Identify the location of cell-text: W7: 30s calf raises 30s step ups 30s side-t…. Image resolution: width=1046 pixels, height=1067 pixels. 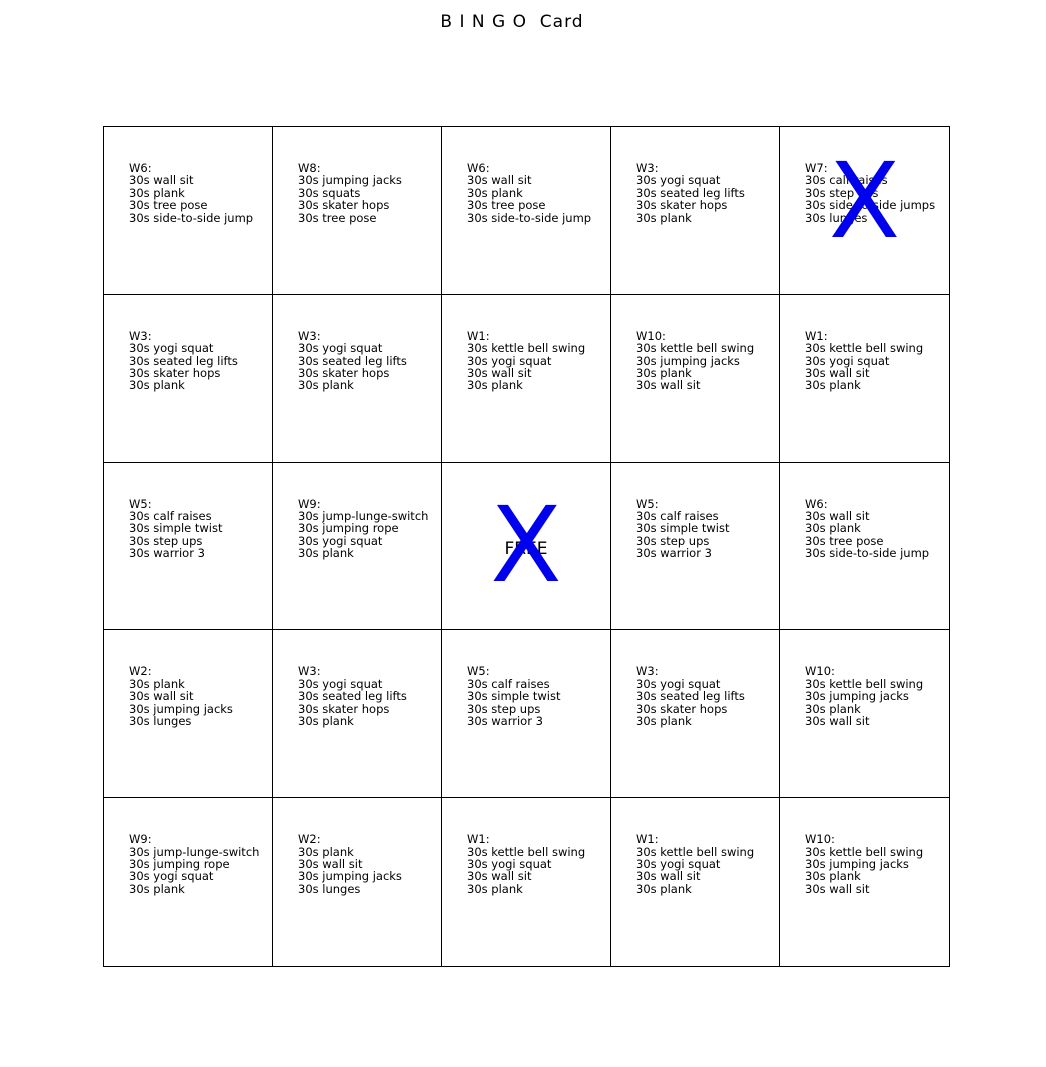
(870, 193).